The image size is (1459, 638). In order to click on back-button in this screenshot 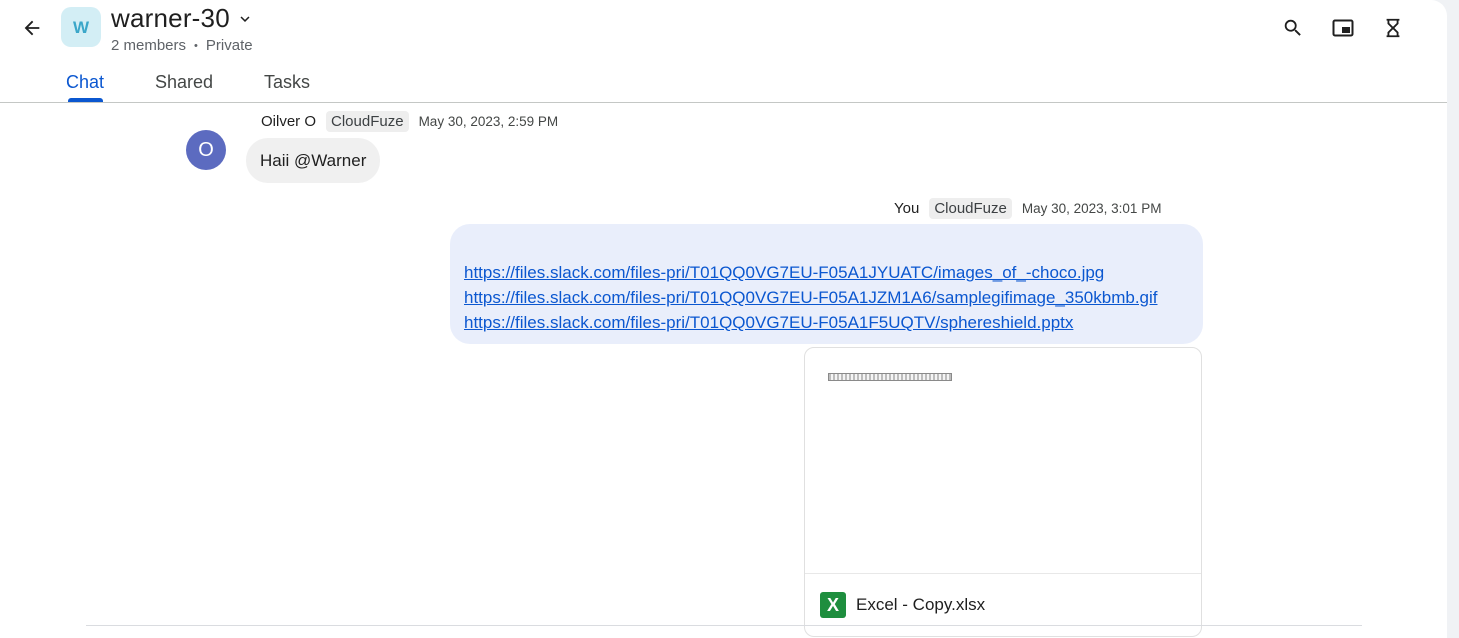, I will do `click(32, 28)`.